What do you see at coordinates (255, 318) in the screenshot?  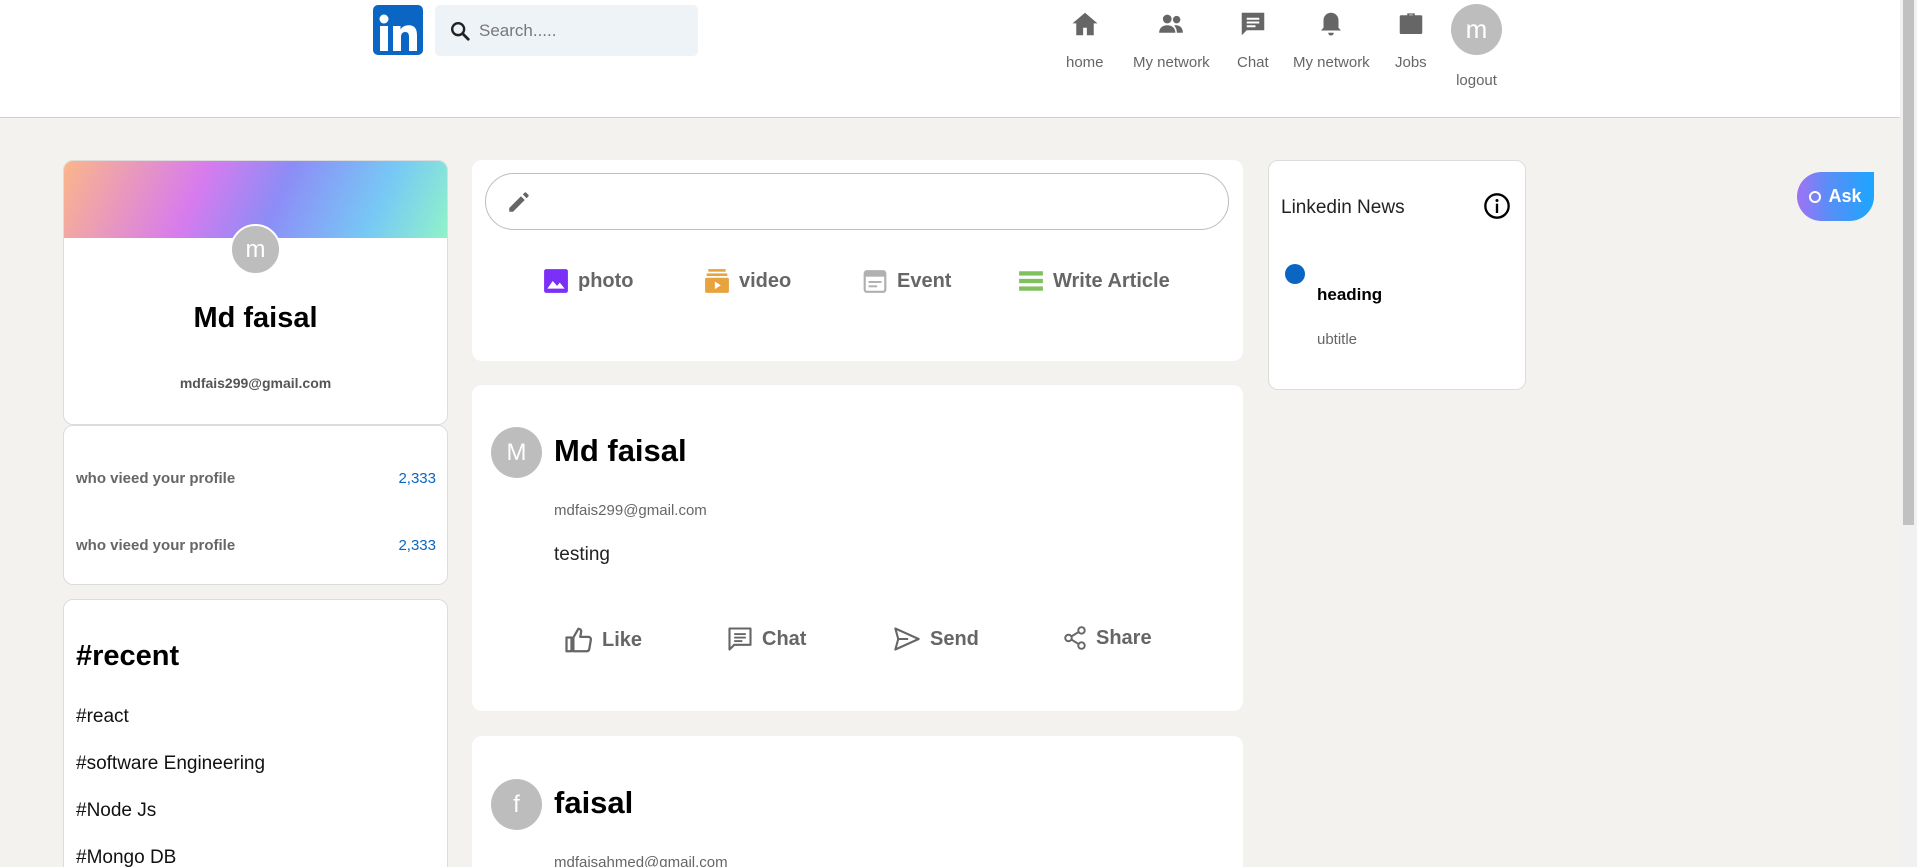 I see `profile-name: Md faisal` at bounding box center [255, 318].